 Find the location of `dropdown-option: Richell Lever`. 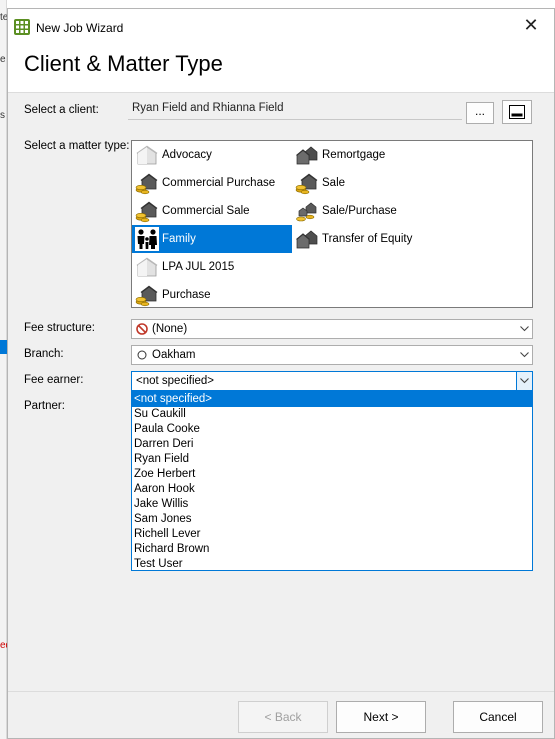

dropdown-option: Richell Lever is located at coordinates (332, 534).